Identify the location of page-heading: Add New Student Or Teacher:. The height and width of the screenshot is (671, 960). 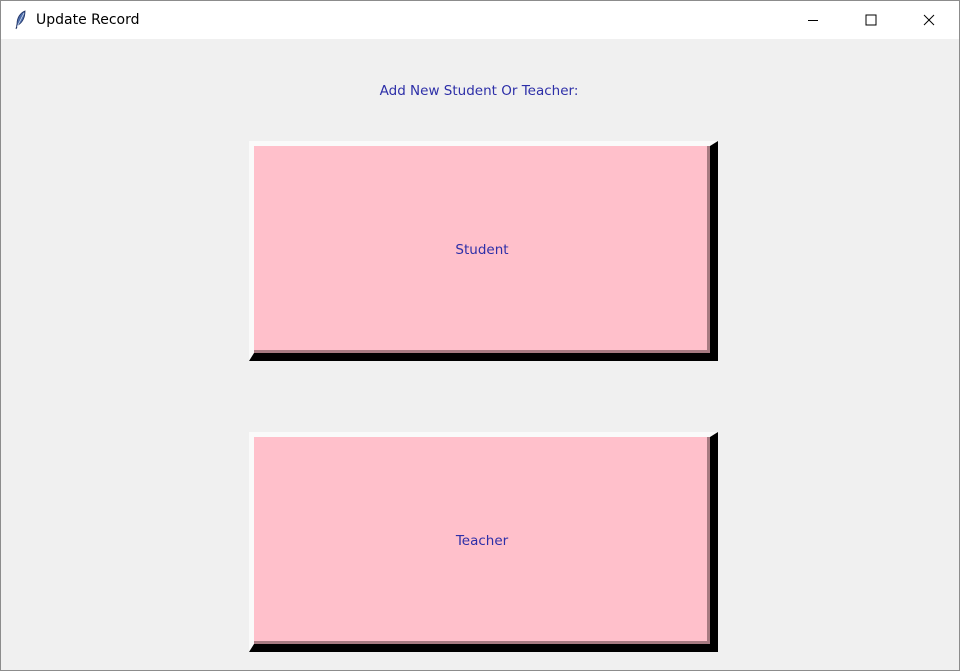
(479, 91).